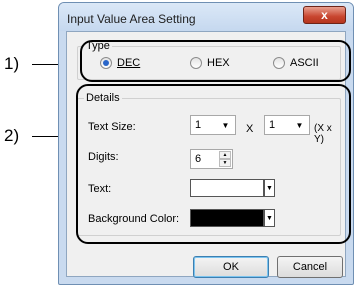  Describe the element at coordinates (231, 267) in the screenshot. I see `ok-button: OK` at that location.